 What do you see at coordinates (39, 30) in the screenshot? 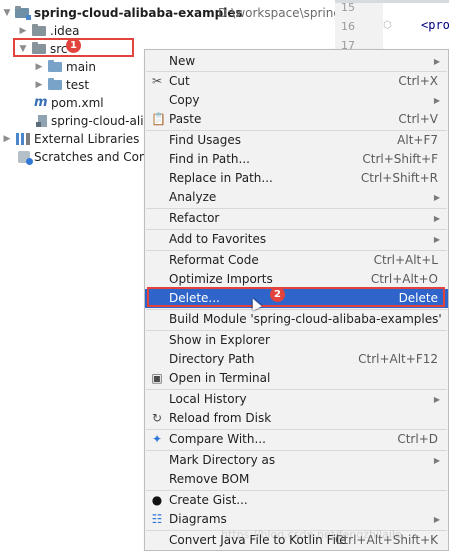
I see `folder-icon` at bounding box center [39, 30].